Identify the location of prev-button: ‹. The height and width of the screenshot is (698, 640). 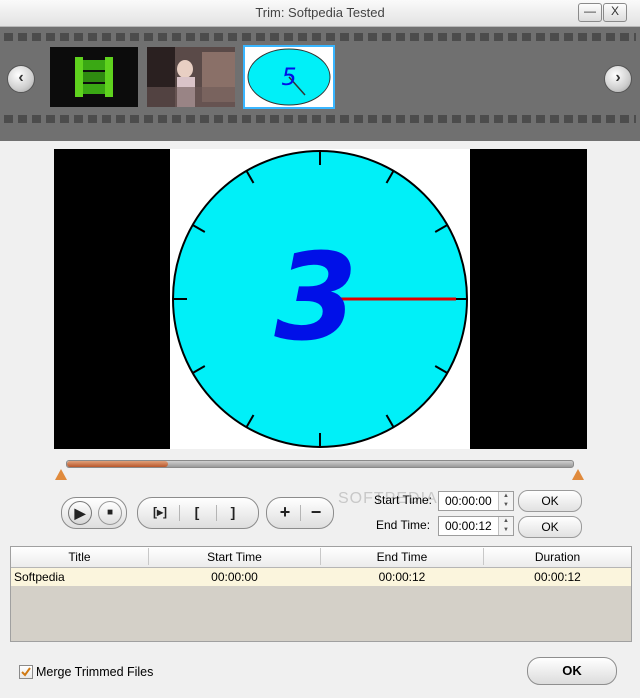
(21, 79).